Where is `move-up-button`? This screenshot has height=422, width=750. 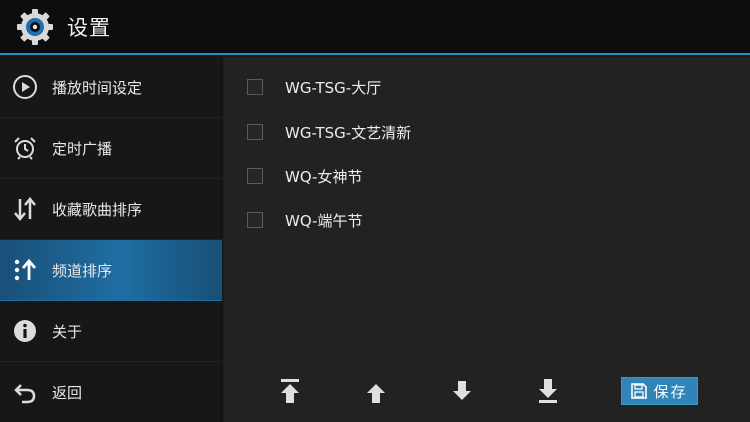
move-up-button is located at coordinates (376, 393).